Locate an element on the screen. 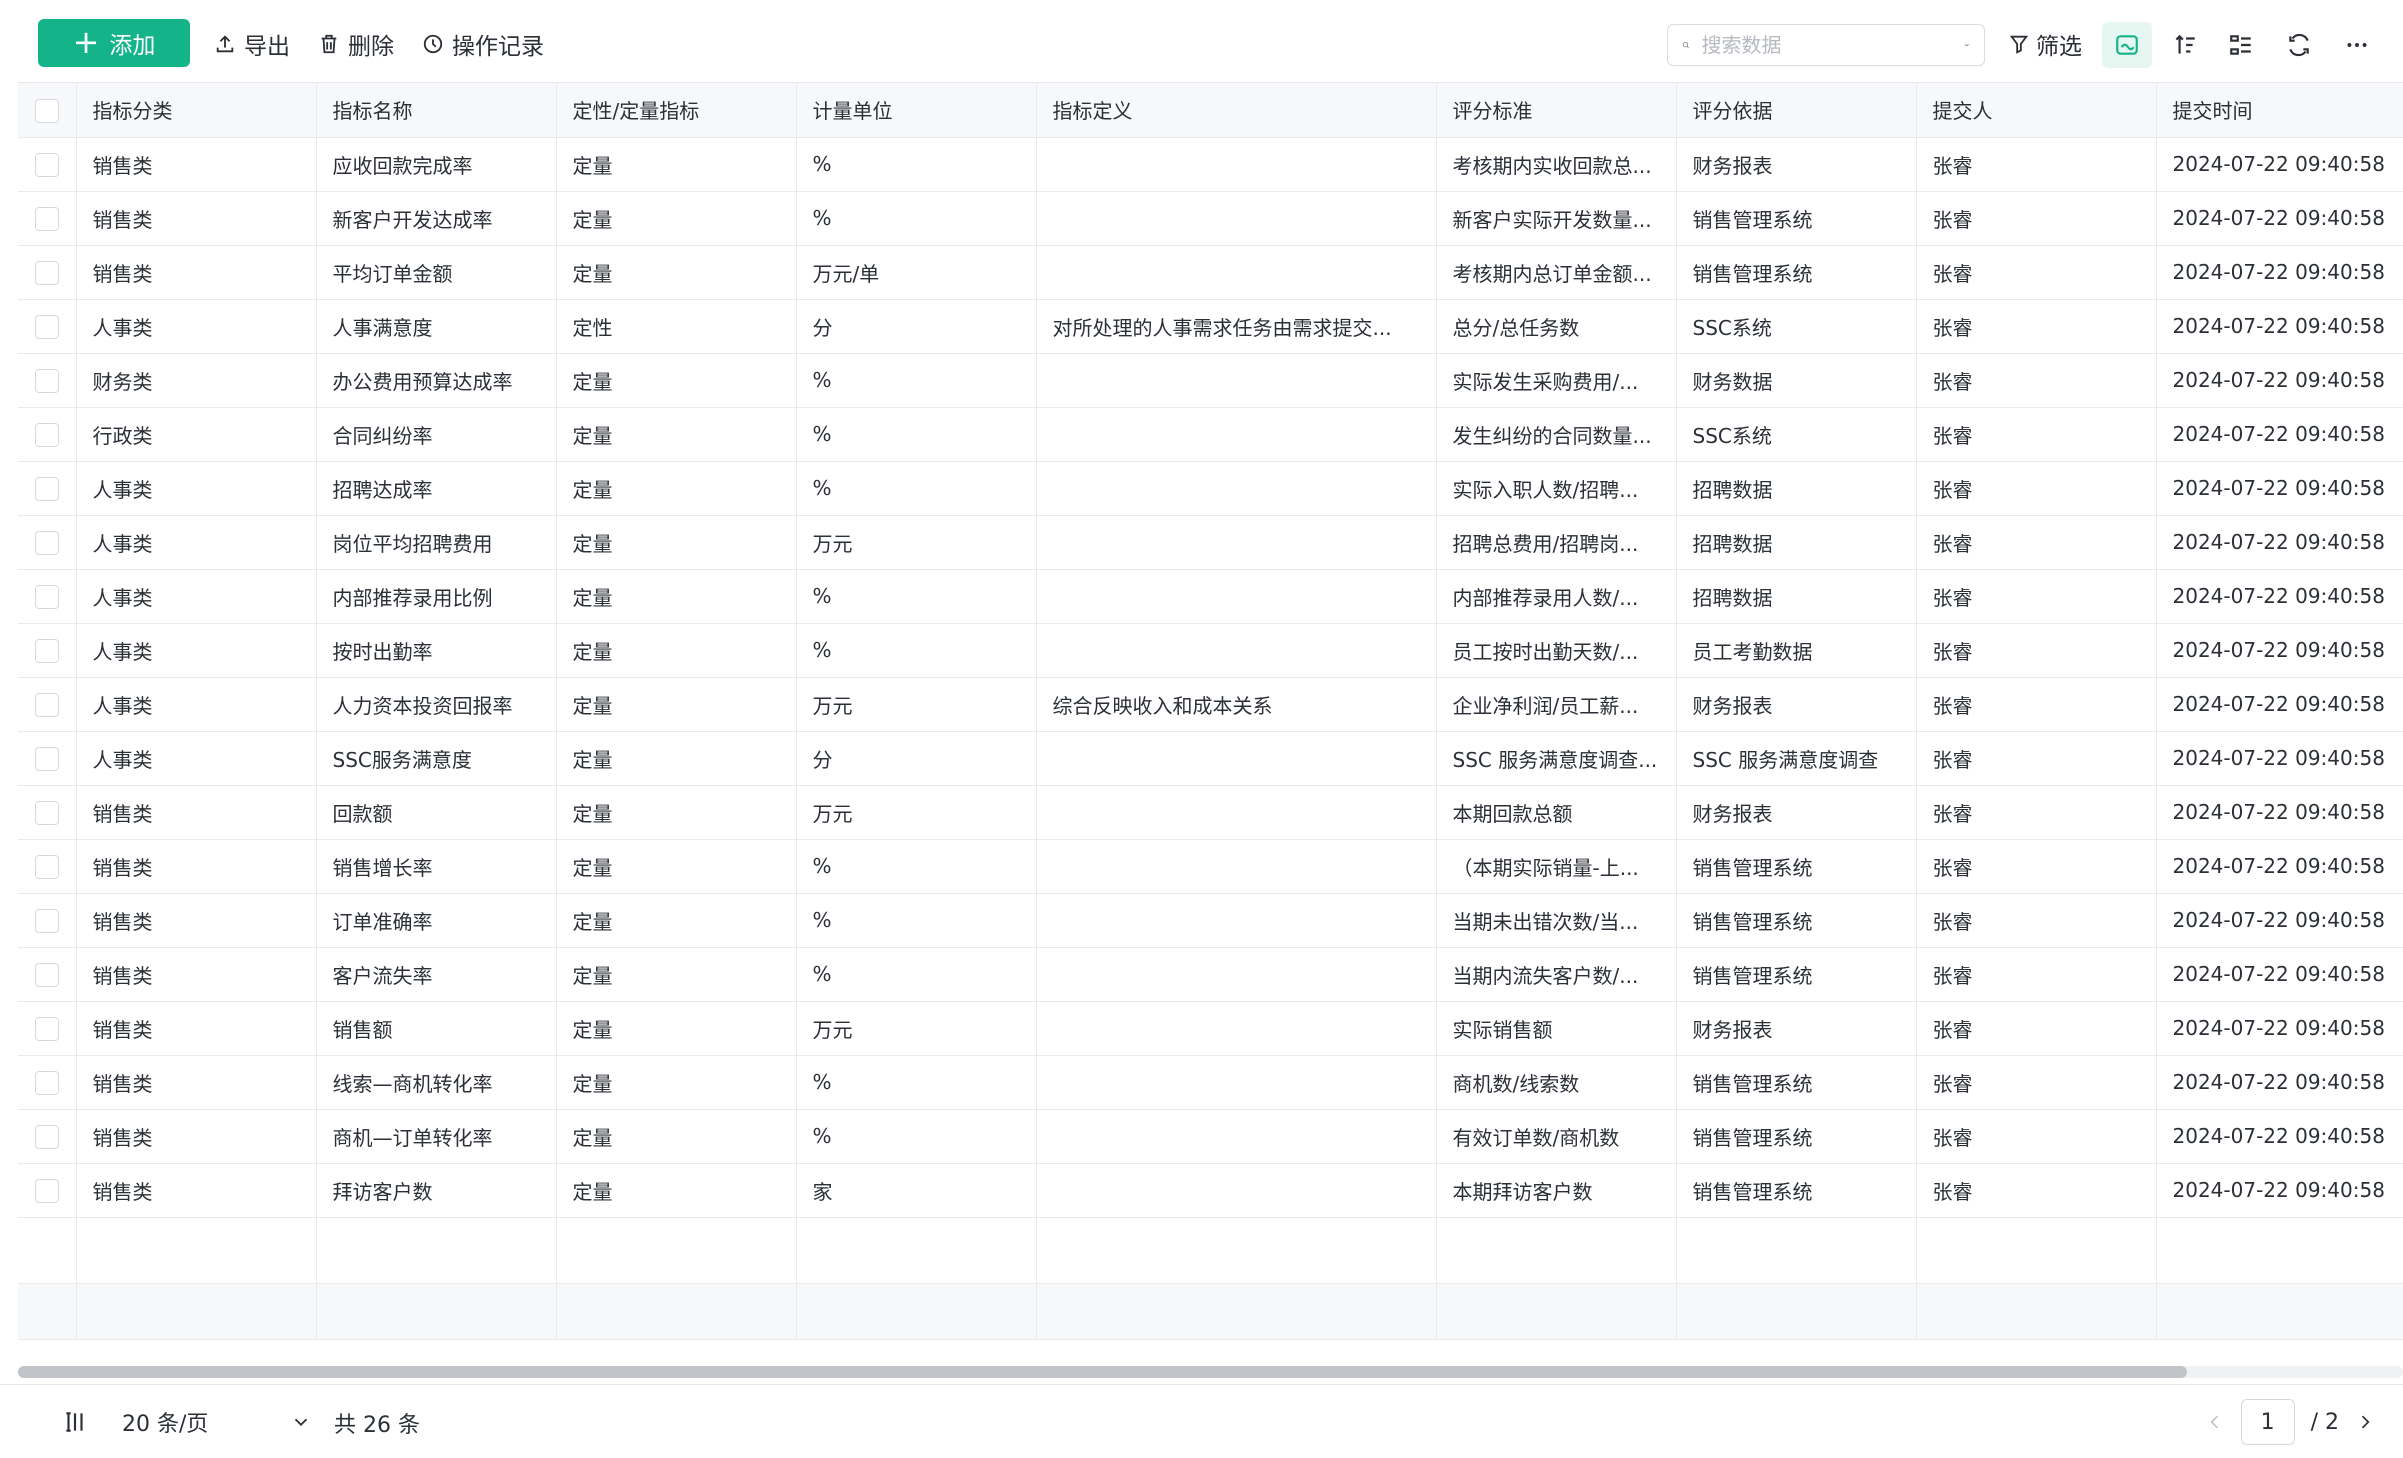 Image resolution: width=2403 pixels, height=1458 pixels. table-cell: 行政类 is located at coordinates (196, 434).